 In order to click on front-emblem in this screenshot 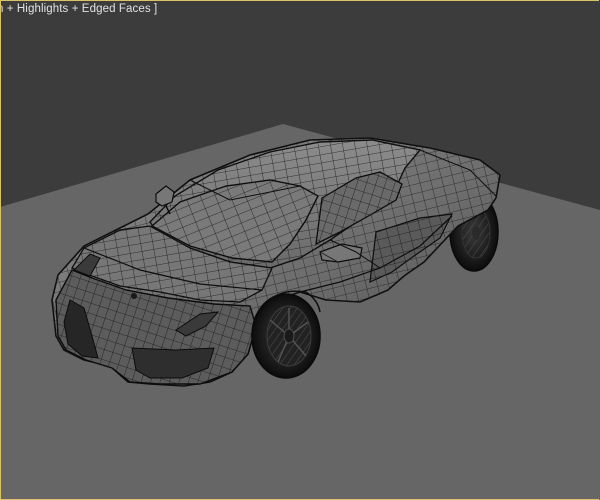, I will do `click(134, 296)`.